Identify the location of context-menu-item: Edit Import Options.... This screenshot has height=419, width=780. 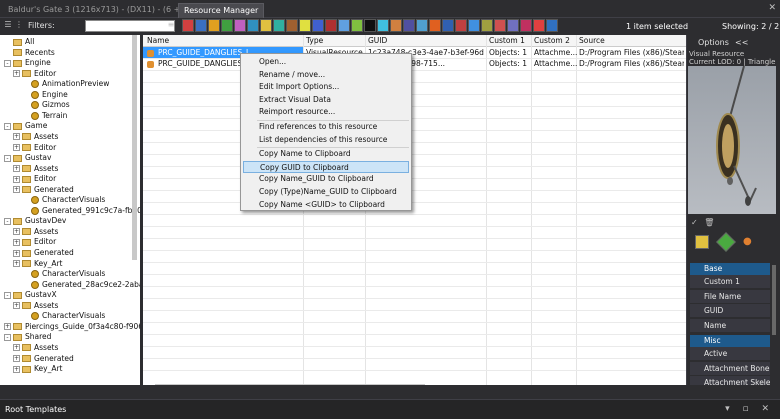
(326, 87).